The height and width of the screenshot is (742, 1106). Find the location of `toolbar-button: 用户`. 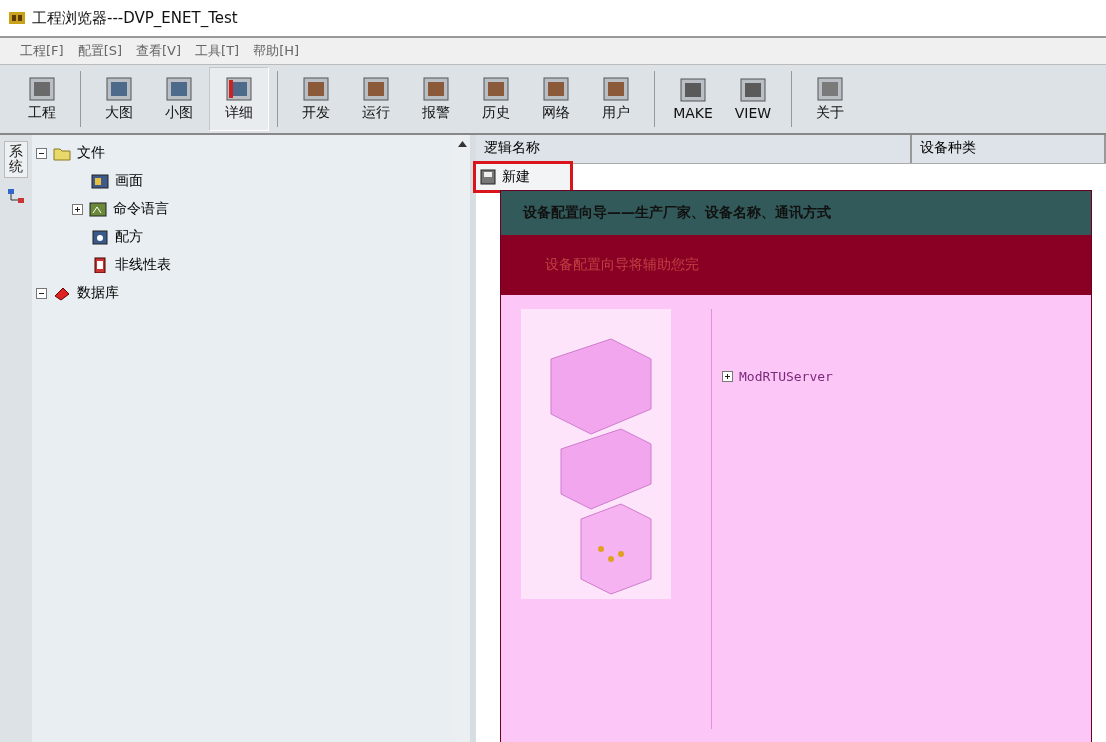

toolbar-button: 用户 is located at coordinates (616, 99).